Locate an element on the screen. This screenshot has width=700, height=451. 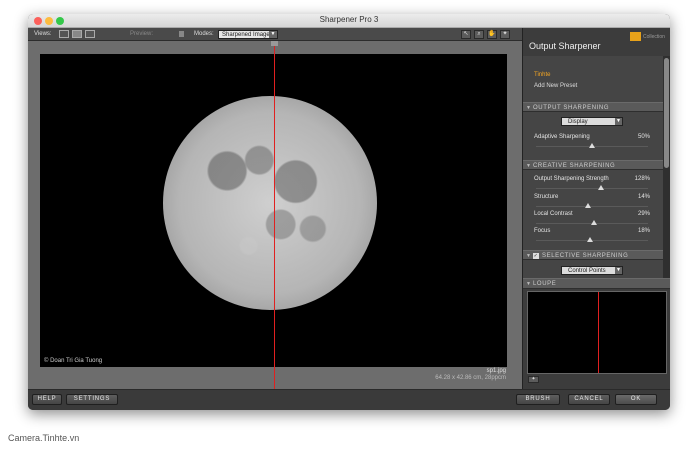
arrow-tool-icon: ↖ is located at coordinates (466, 34).